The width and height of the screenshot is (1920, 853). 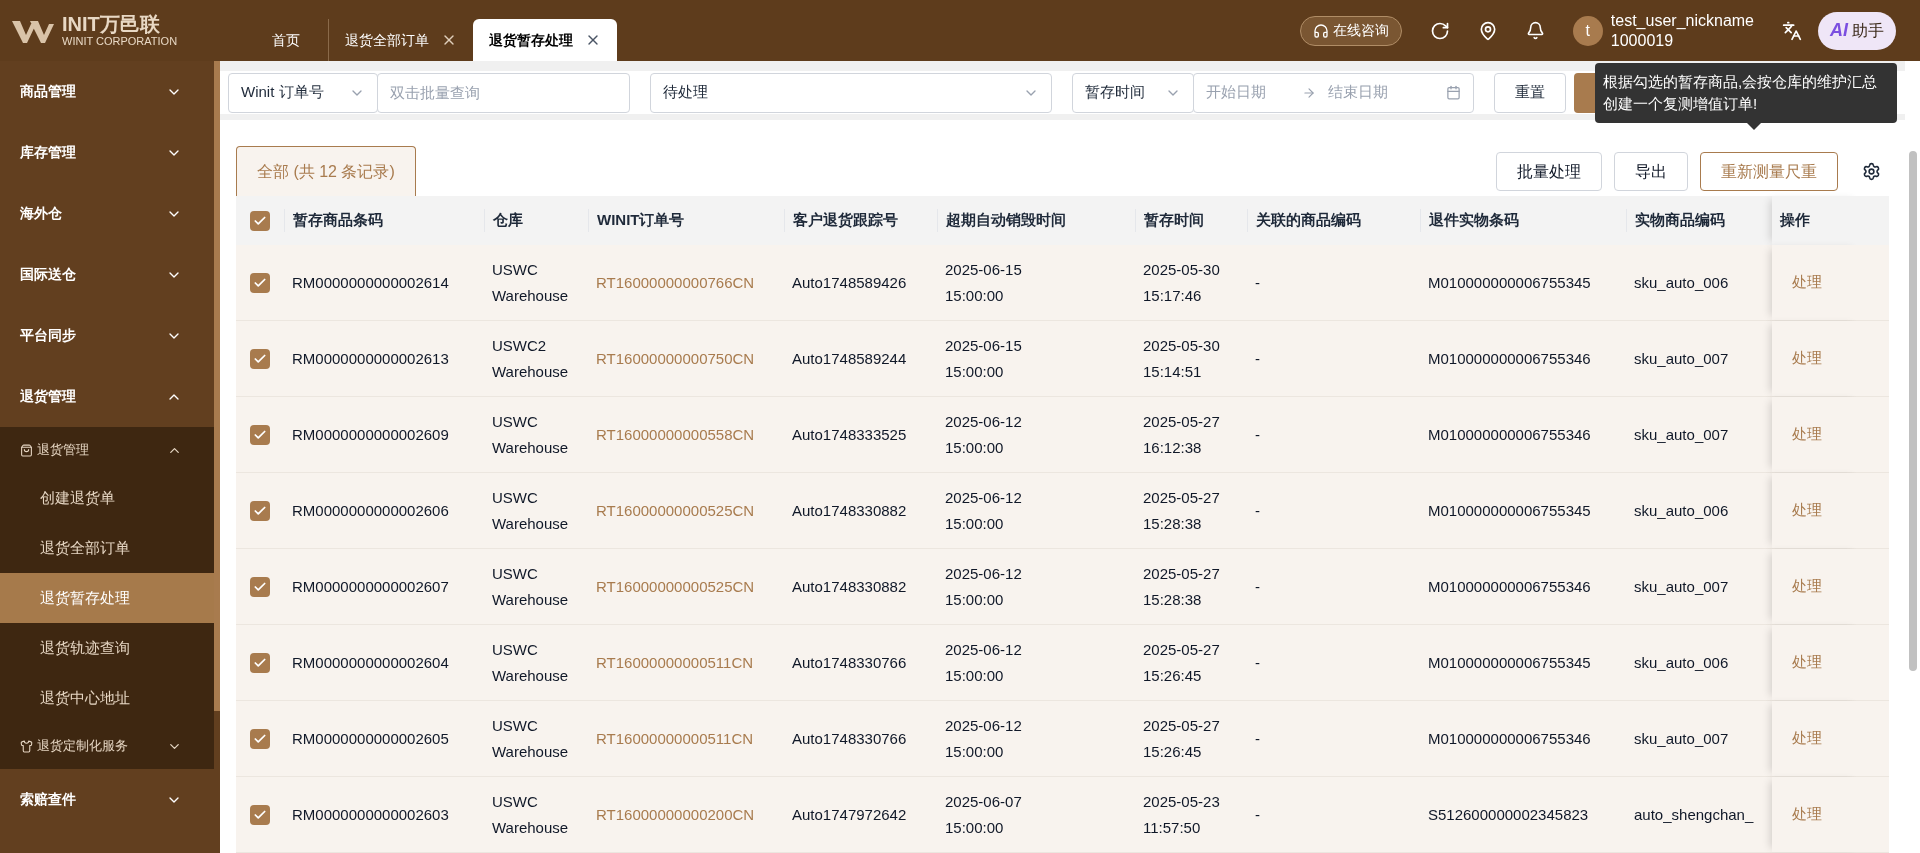 I want to click on page-tab: 退货暂存处理, so click(x=545, y=40).